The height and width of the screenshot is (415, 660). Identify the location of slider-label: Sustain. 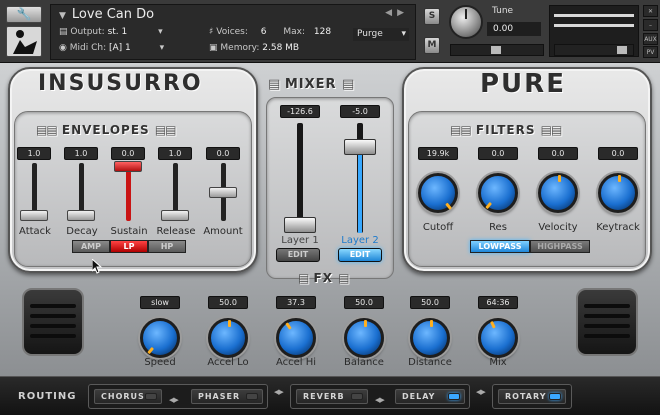
(129, 231).